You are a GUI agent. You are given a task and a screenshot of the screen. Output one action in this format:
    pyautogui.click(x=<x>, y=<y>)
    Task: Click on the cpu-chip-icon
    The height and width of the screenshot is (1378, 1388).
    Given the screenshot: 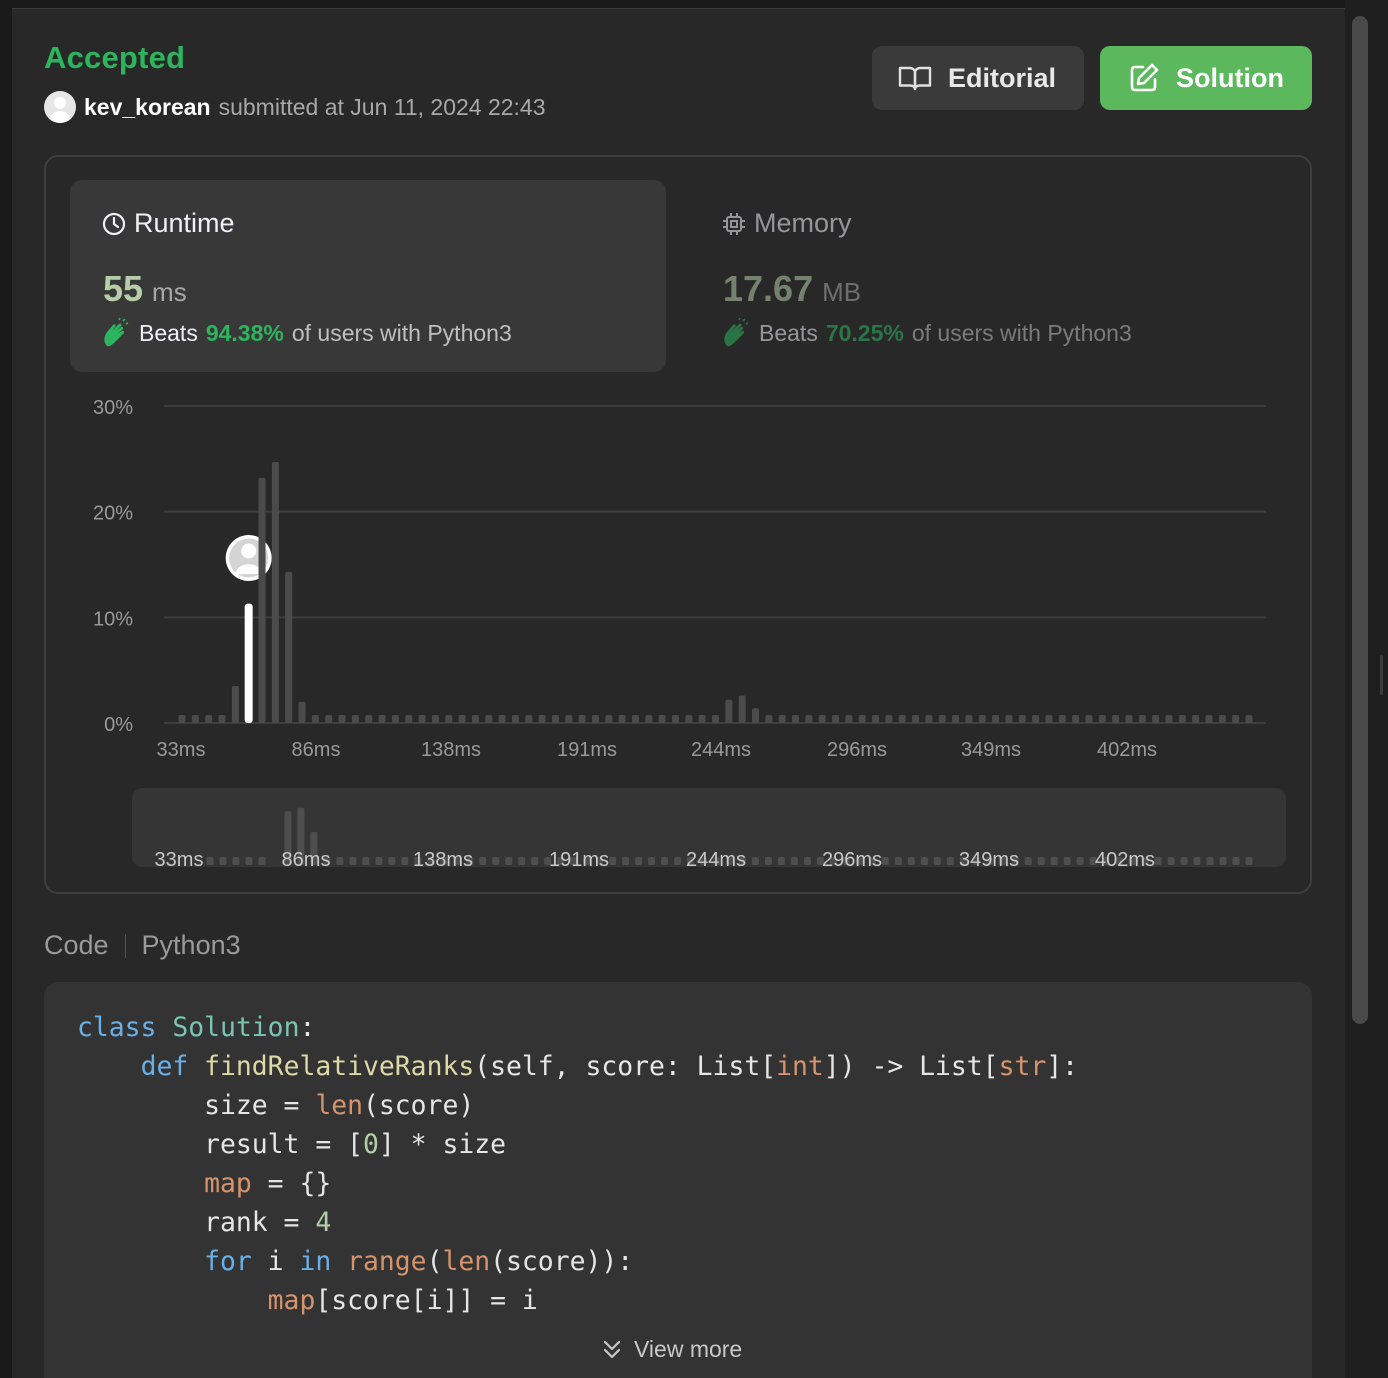 What is the action you would take?
    pyautogui.click(x=734, y=223)
    